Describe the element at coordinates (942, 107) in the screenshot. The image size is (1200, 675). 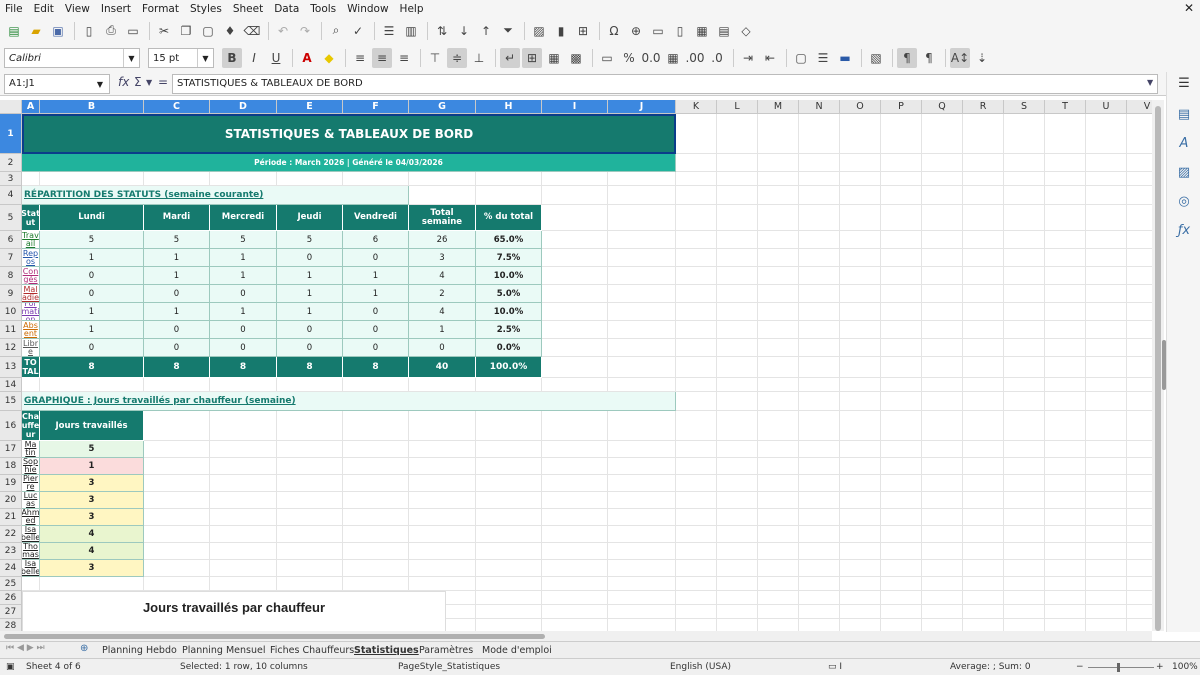
I see `column-header-q: Q` at that location.